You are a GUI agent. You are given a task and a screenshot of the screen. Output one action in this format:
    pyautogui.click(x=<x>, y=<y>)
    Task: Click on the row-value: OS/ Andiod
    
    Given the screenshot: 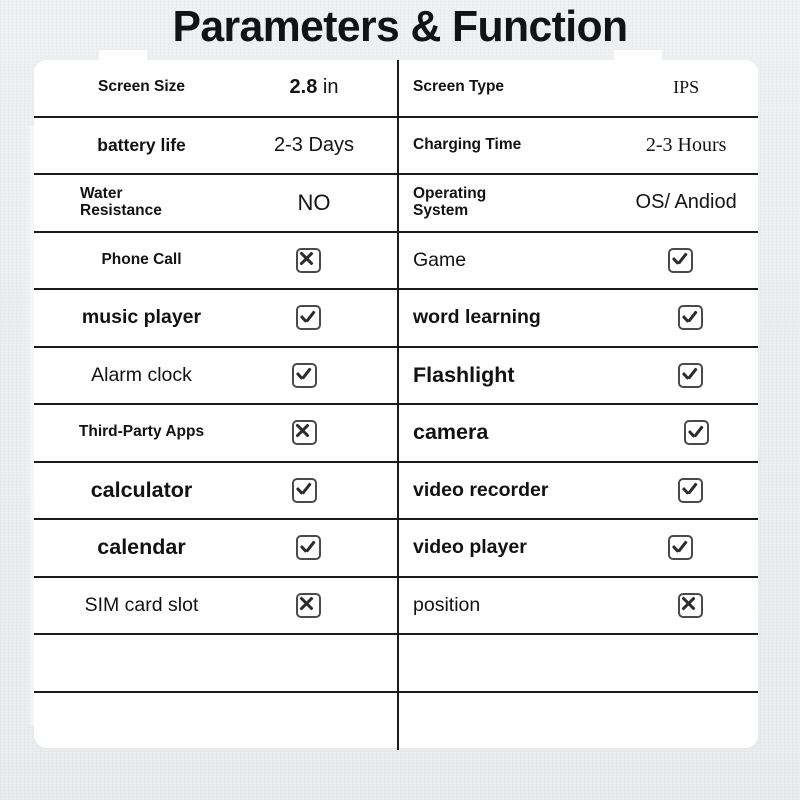 What is the action you would take?
    pyautogui.click(x=686, y=202)
    